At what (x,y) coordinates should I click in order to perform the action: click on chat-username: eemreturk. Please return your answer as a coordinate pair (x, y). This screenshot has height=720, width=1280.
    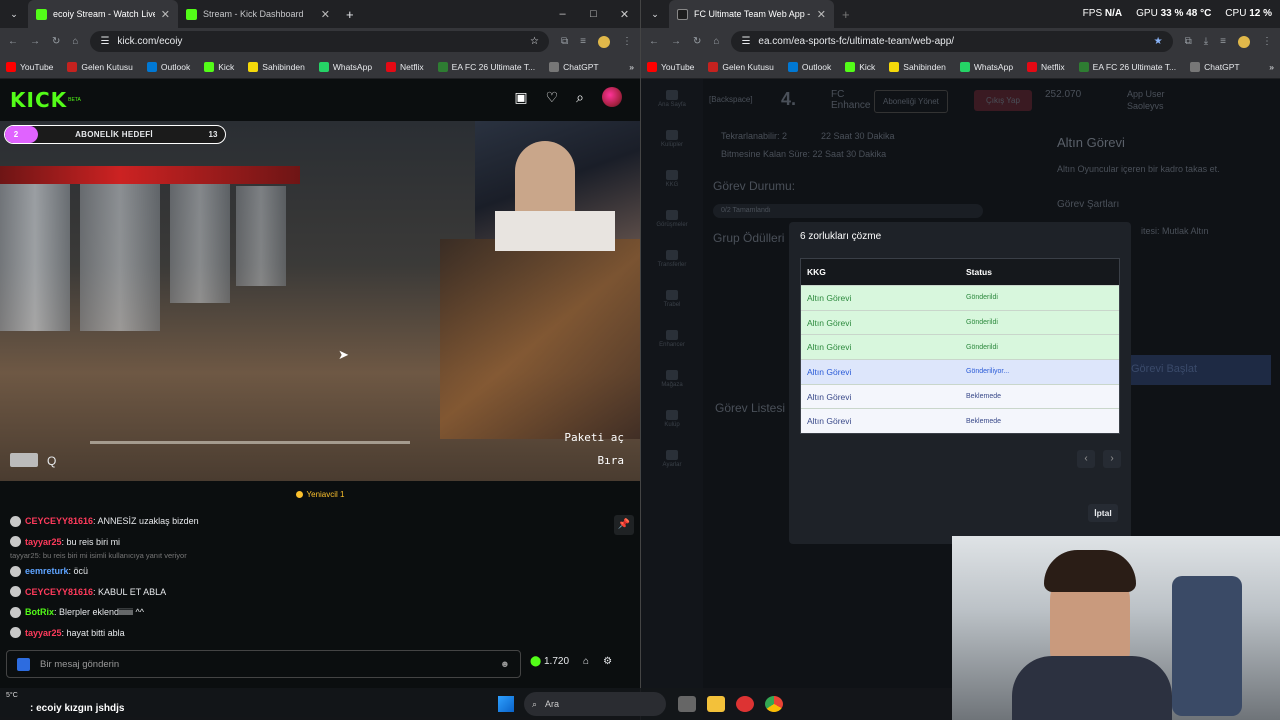
    Looking at the image, I should click on (47, 571).